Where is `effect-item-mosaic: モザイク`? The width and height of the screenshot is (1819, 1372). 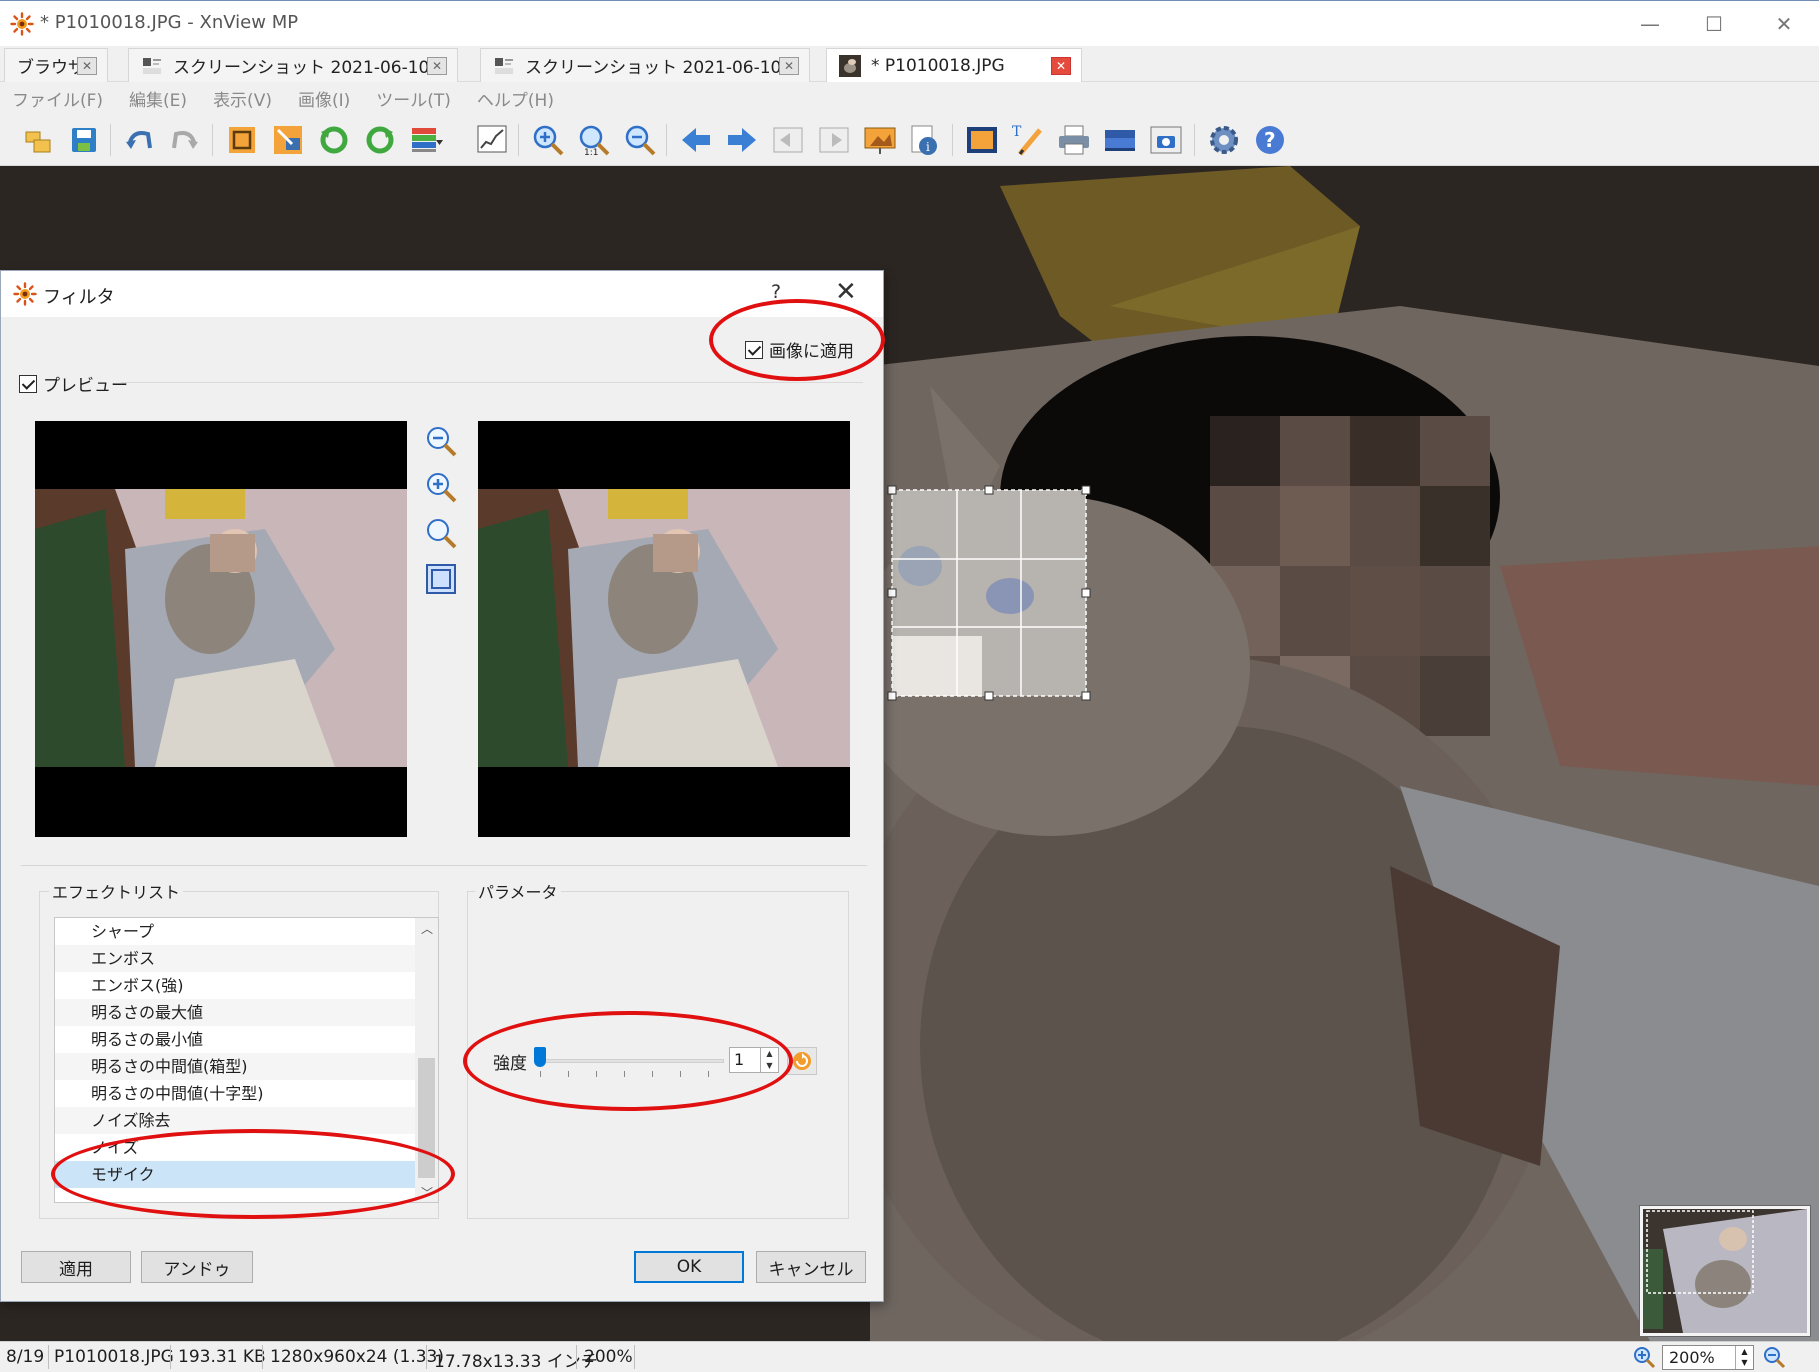 effect-item-mosaic: モザイク is located at coordinates (235, 1174).